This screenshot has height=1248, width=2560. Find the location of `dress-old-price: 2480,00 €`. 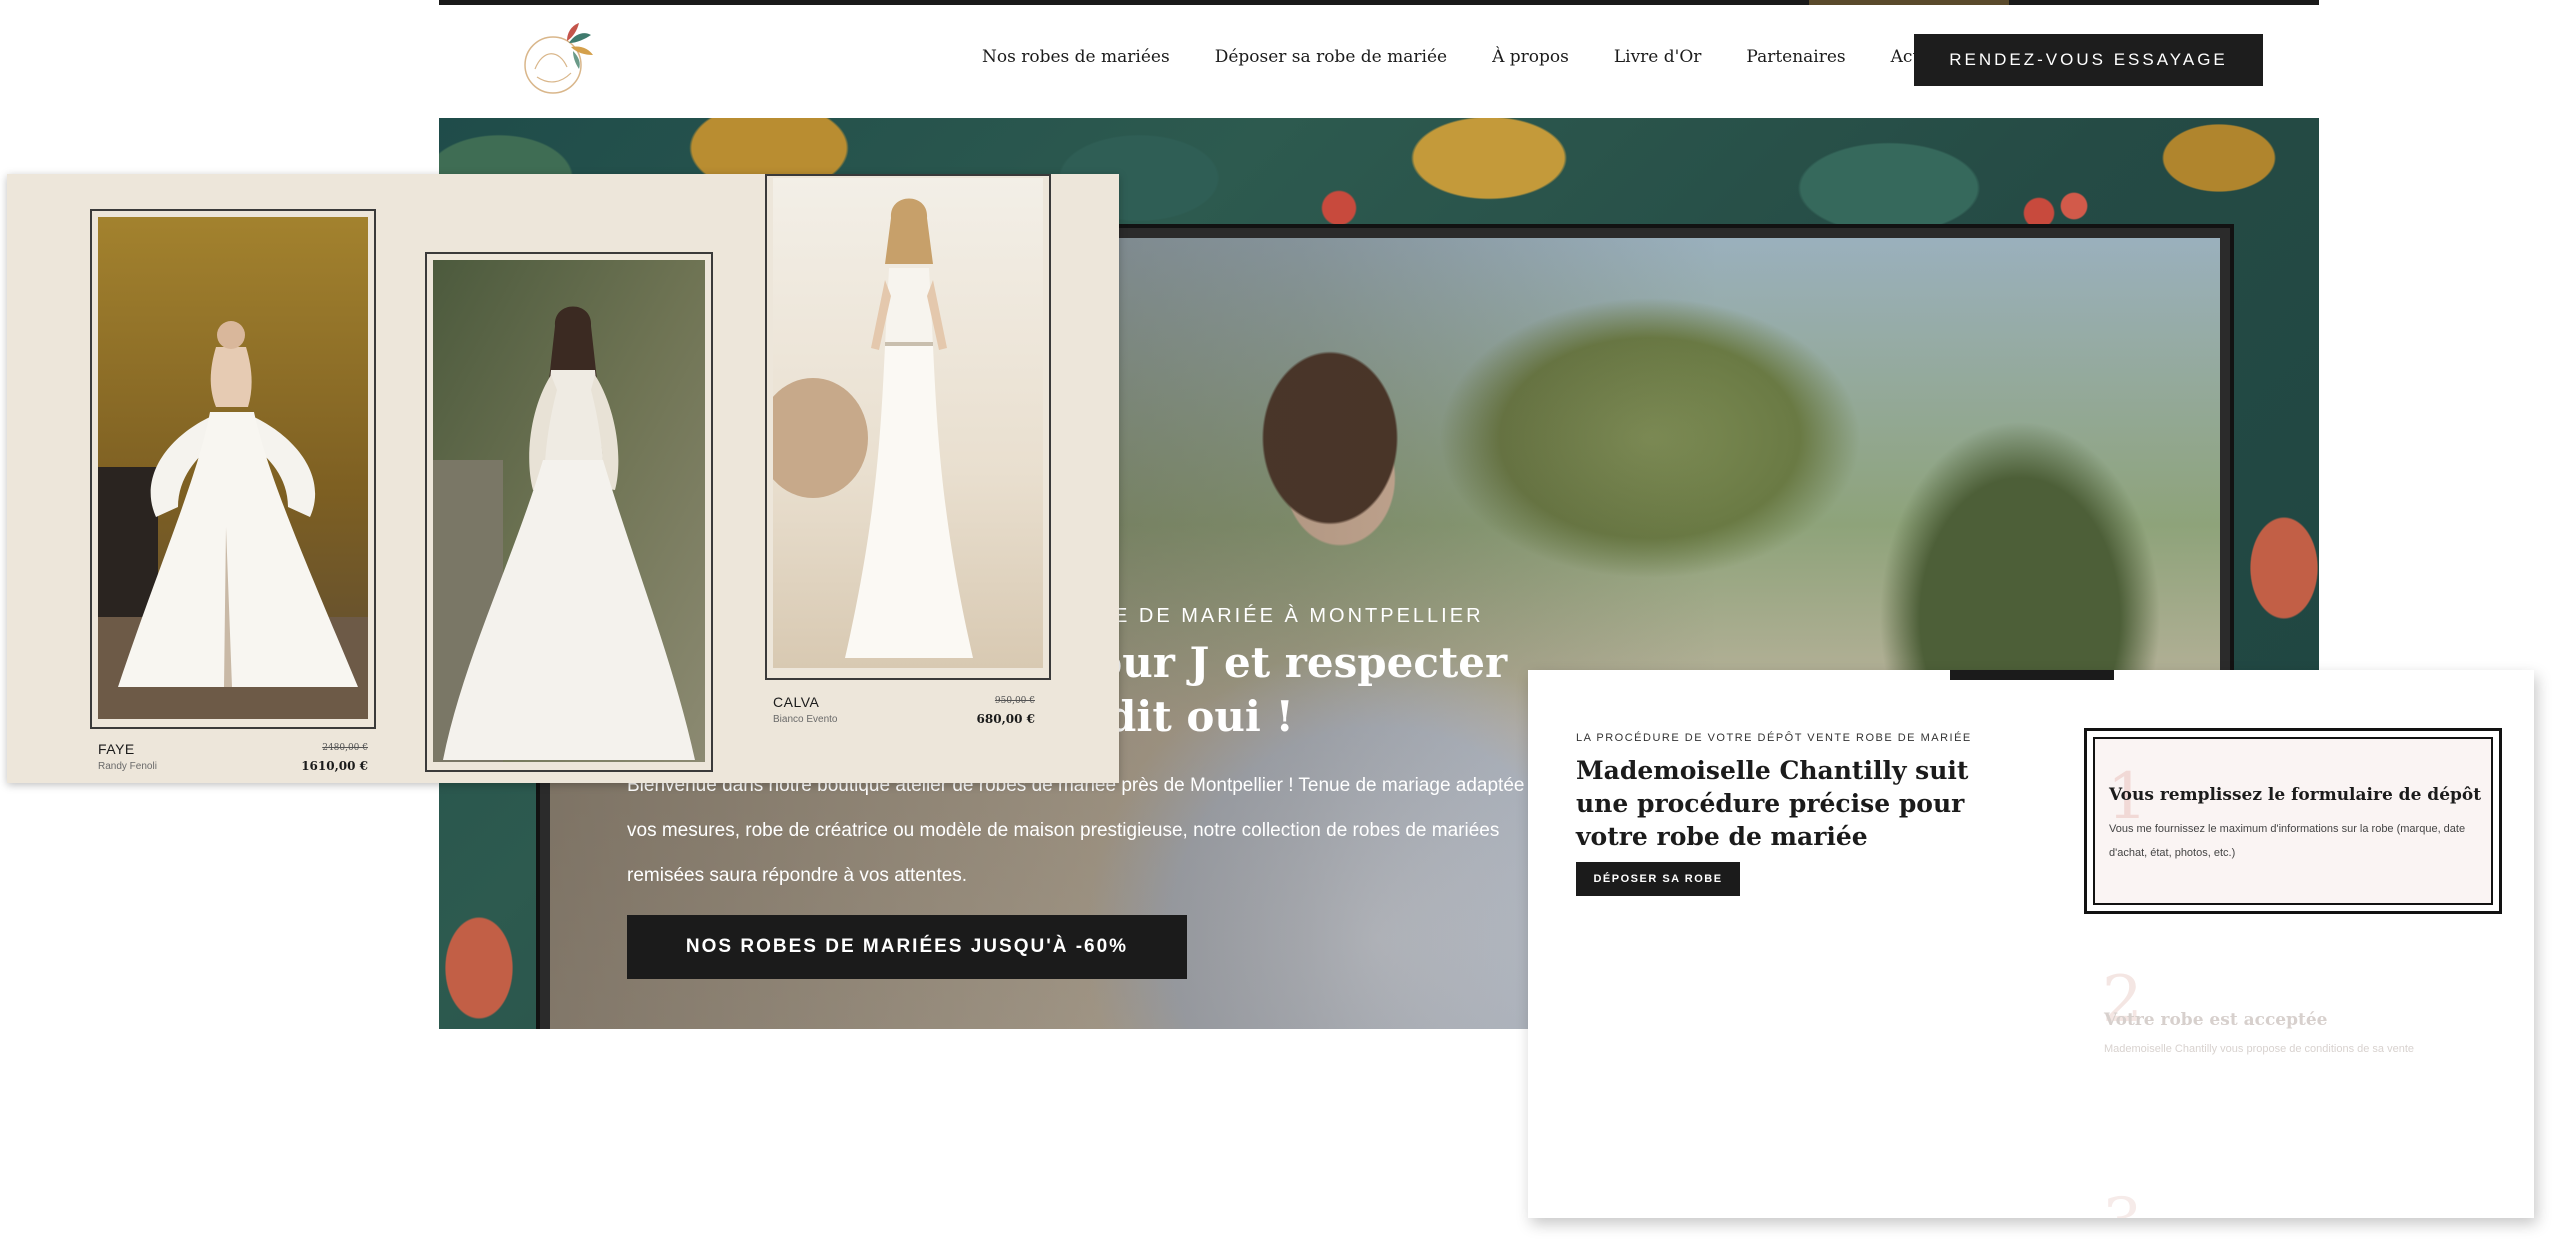

dress-old-price: 2480,00 € is located at coordinates (345, 748).